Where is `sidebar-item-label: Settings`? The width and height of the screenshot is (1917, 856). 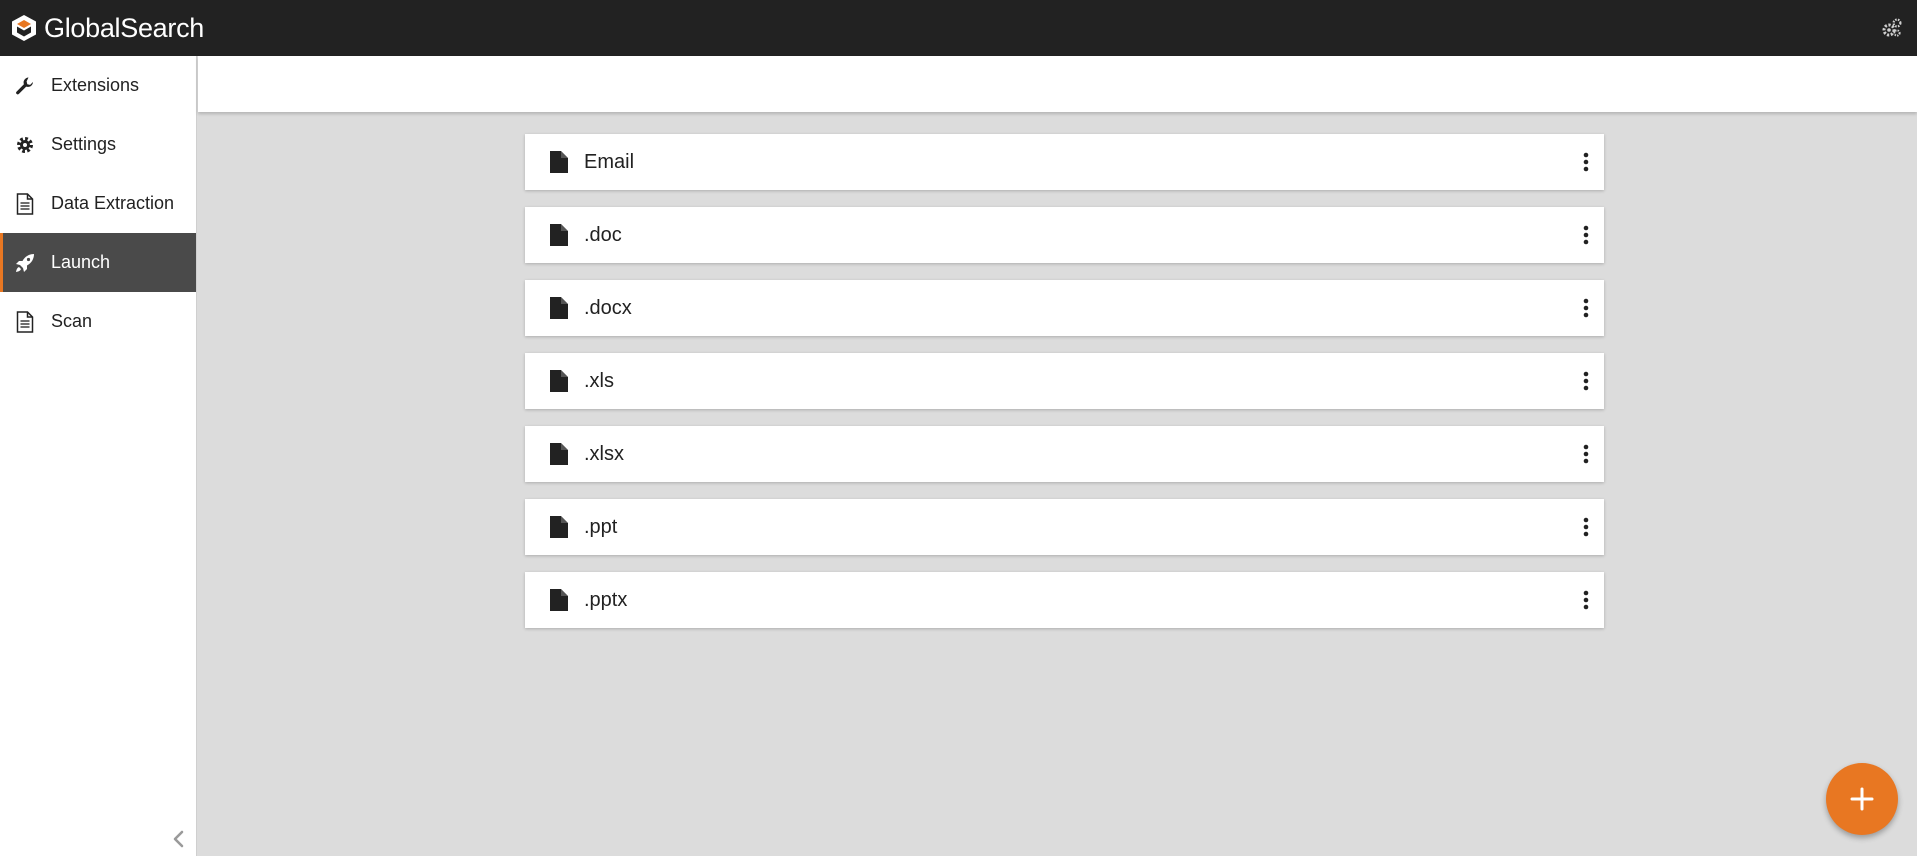
sidebar-item-label: Settings is located at coordinates (84, 144).